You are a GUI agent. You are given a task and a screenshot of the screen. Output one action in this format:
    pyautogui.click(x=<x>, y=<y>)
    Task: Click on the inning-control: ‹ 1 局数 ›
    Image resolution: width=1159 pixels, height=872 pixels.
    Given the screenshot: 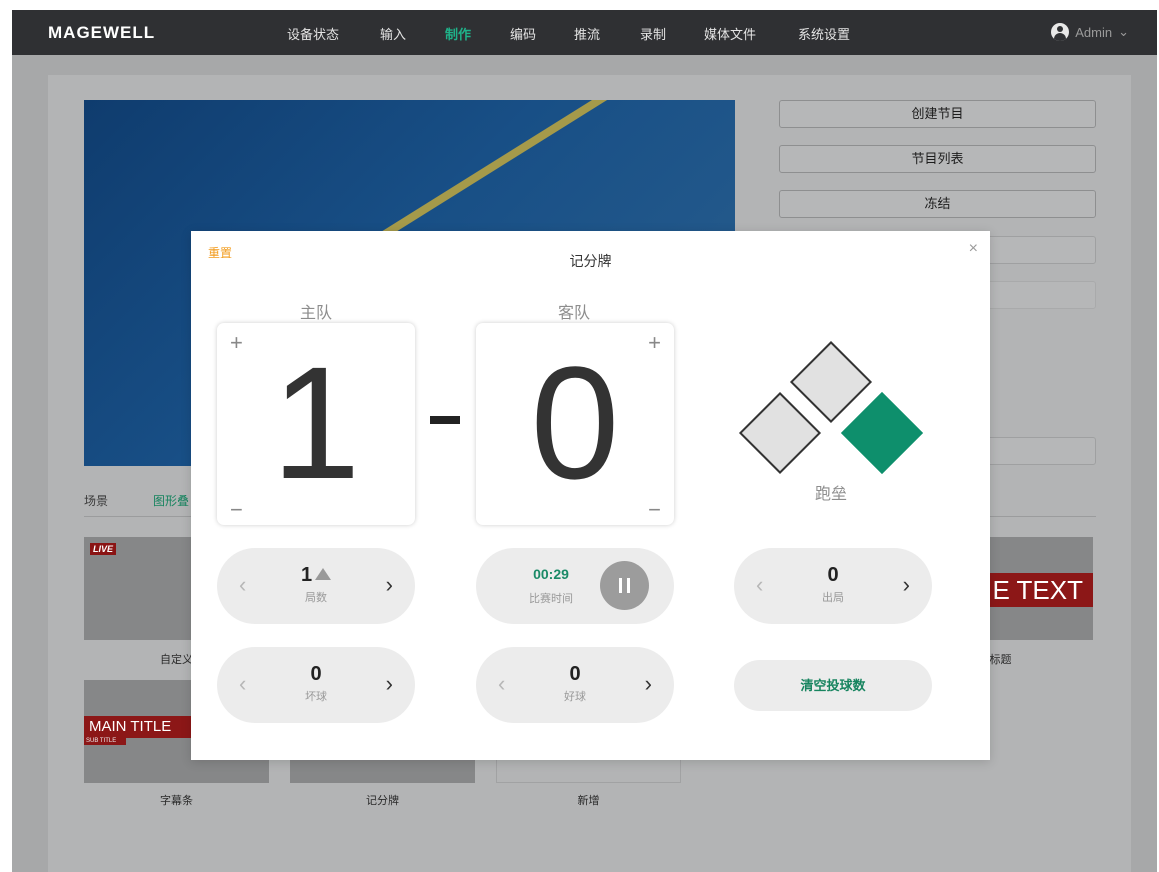 What is the action you would take?
    pyautogui.click(x=316, y=586)
    